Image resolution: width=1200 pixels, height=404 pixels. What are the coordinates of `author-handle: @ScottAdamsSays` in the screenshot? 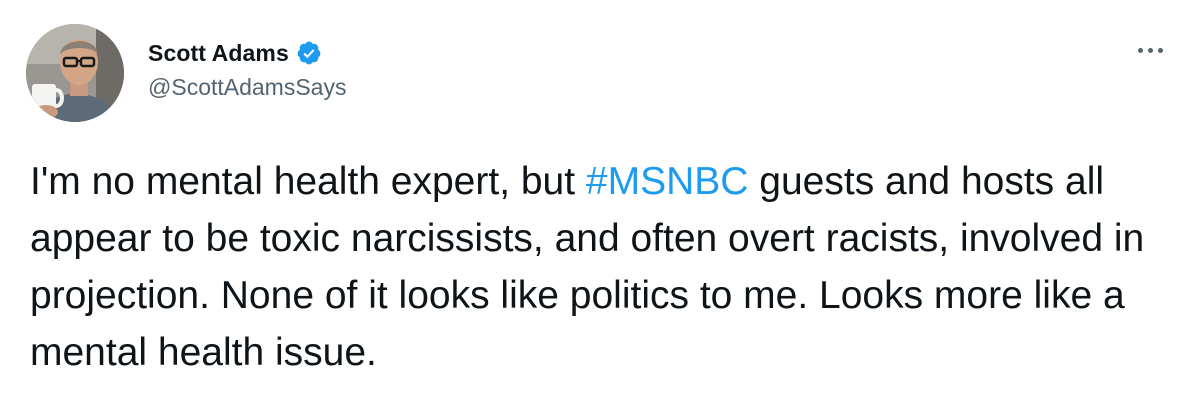 It's located at (247, 87).